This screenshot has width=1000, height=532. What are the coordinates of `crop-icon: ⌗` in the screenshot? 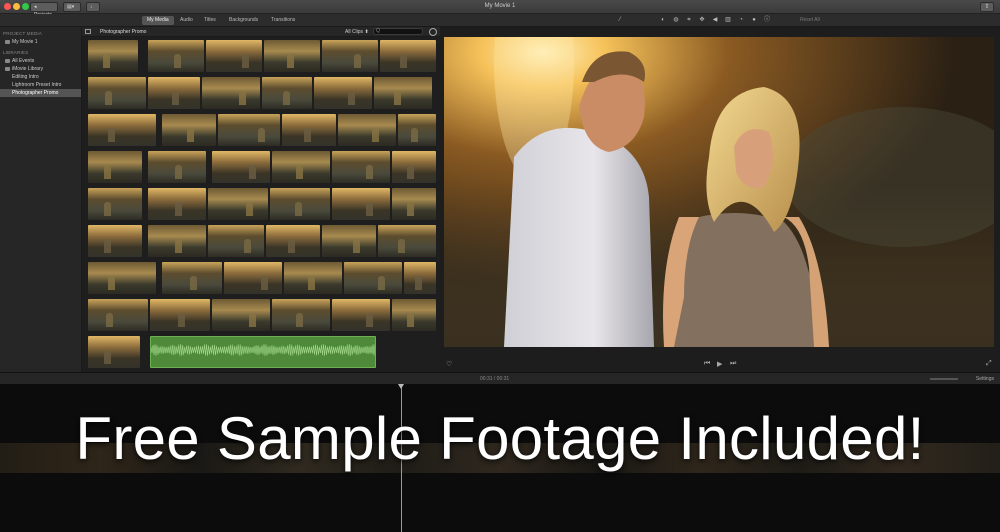 It's located at (689, 20).